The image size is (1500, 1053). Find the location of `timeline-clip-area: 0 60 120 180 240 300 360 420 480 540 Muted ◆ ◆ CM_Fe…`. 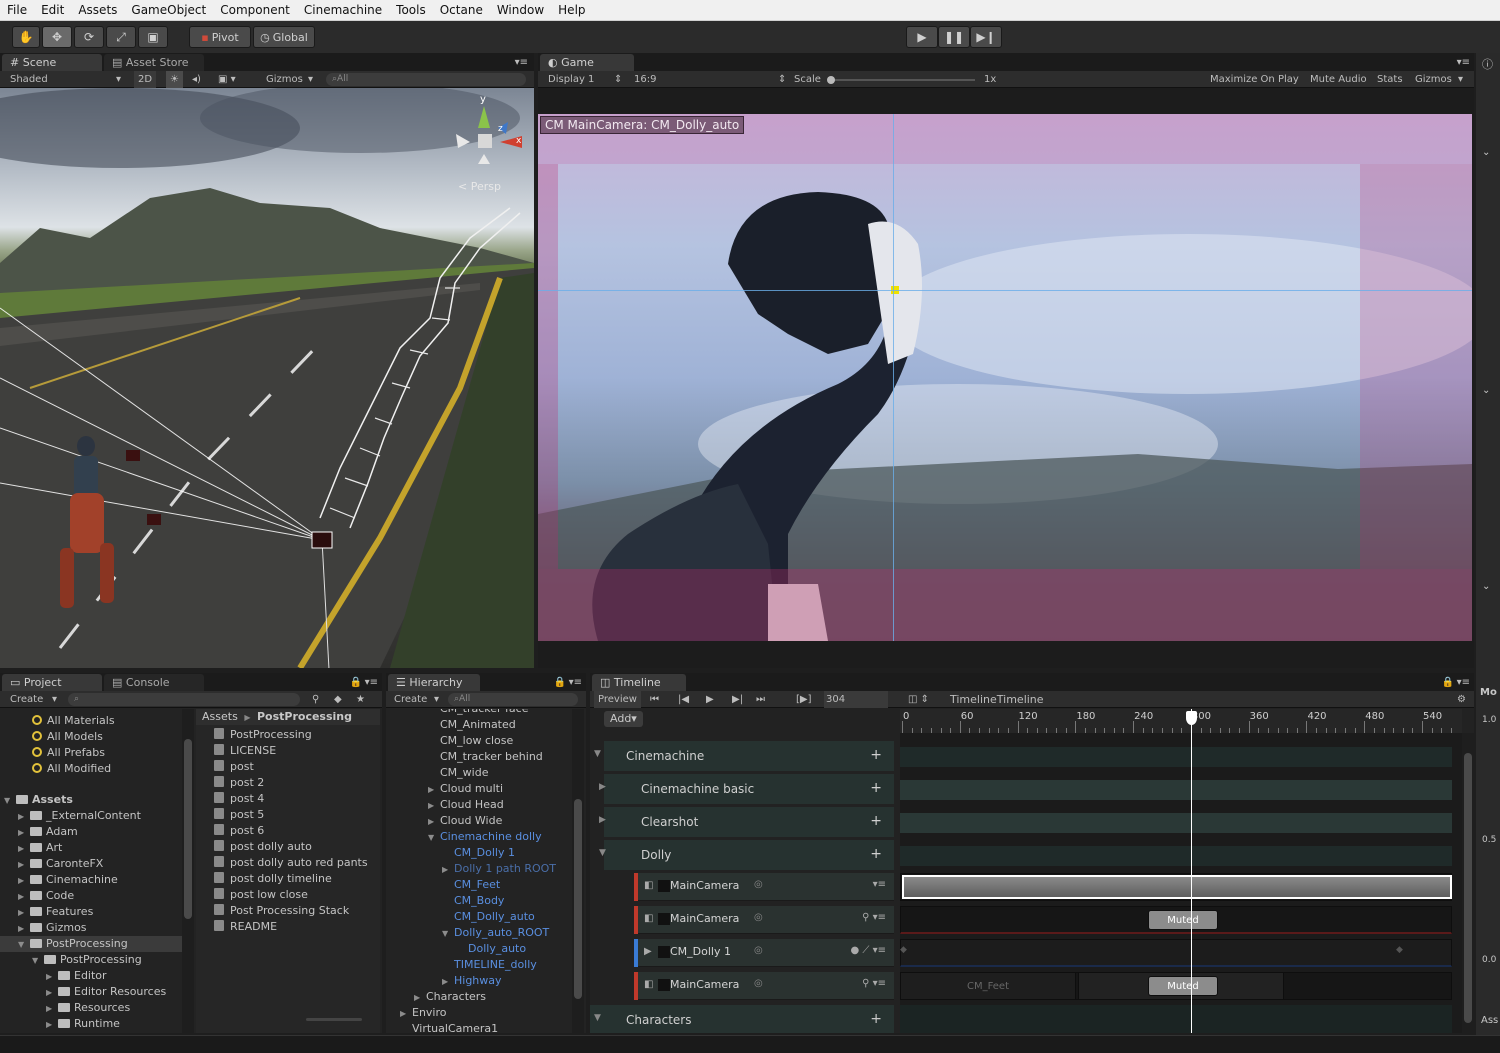

timeline-clip-area: 0 60 120 180 240 300 360 420 480 540 Muted ◆ ◆ CM_Fe… is located at coordinates (1181, 871).